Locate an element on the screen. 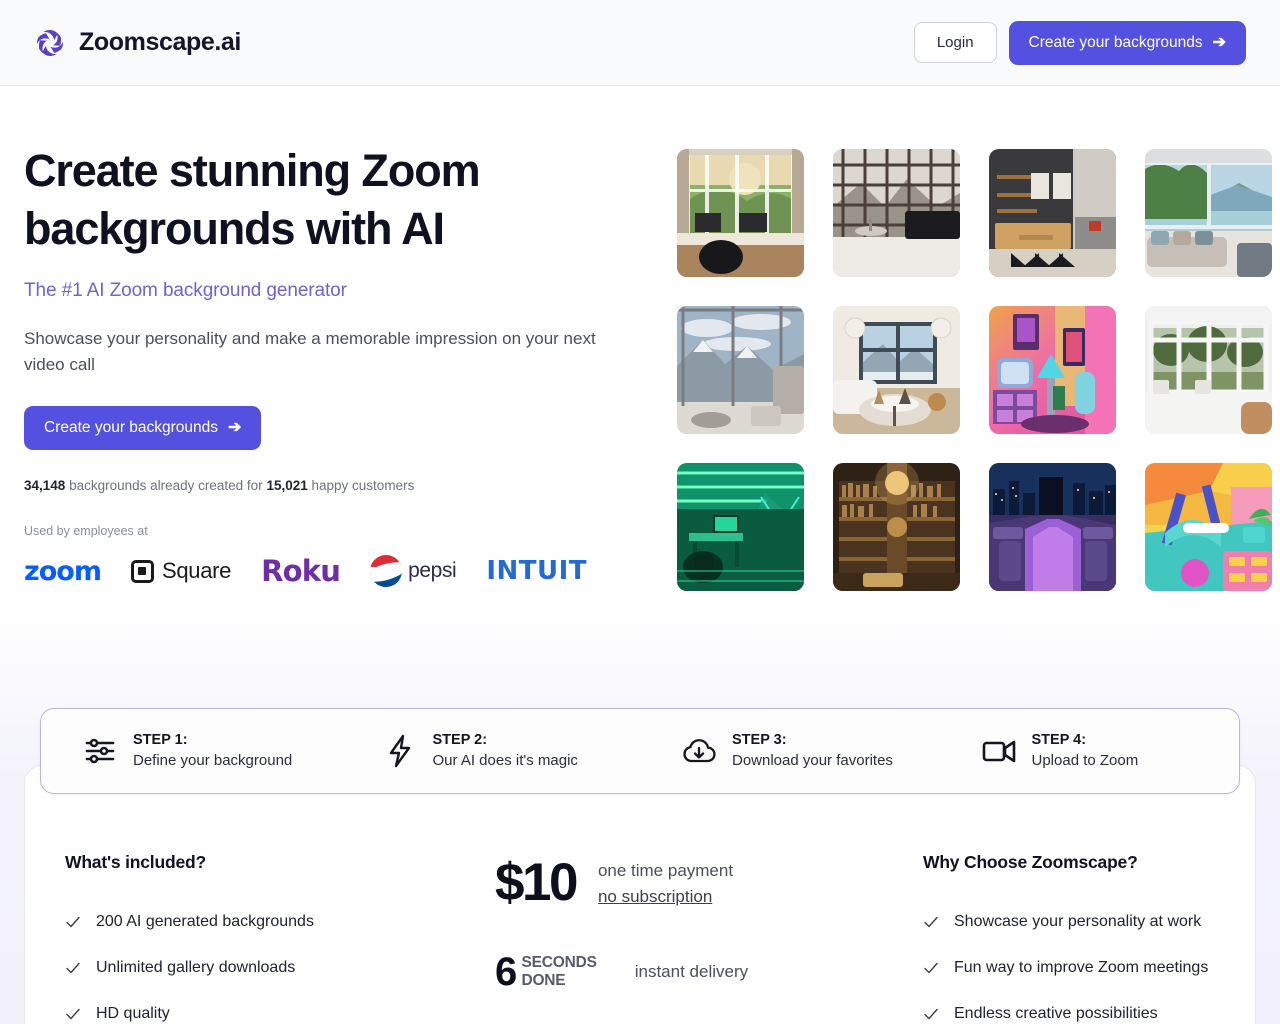 The width and height of the screenshot is (1280, 1024). list-item-label: 200 AI generated backgrounds is located at coordinates (205, 921).